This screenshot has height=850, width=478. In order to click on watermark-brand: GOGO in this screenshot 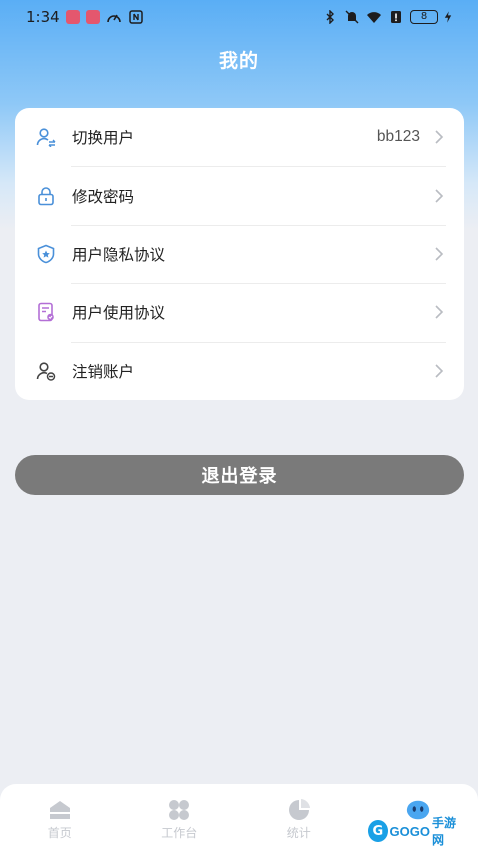, I will do `click(409, 831)`.